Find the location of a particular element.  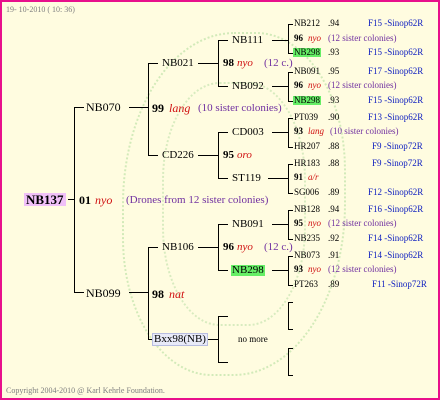

gen4-pedigree: F13 -Sinop62R is located at coordinates (396, 117).